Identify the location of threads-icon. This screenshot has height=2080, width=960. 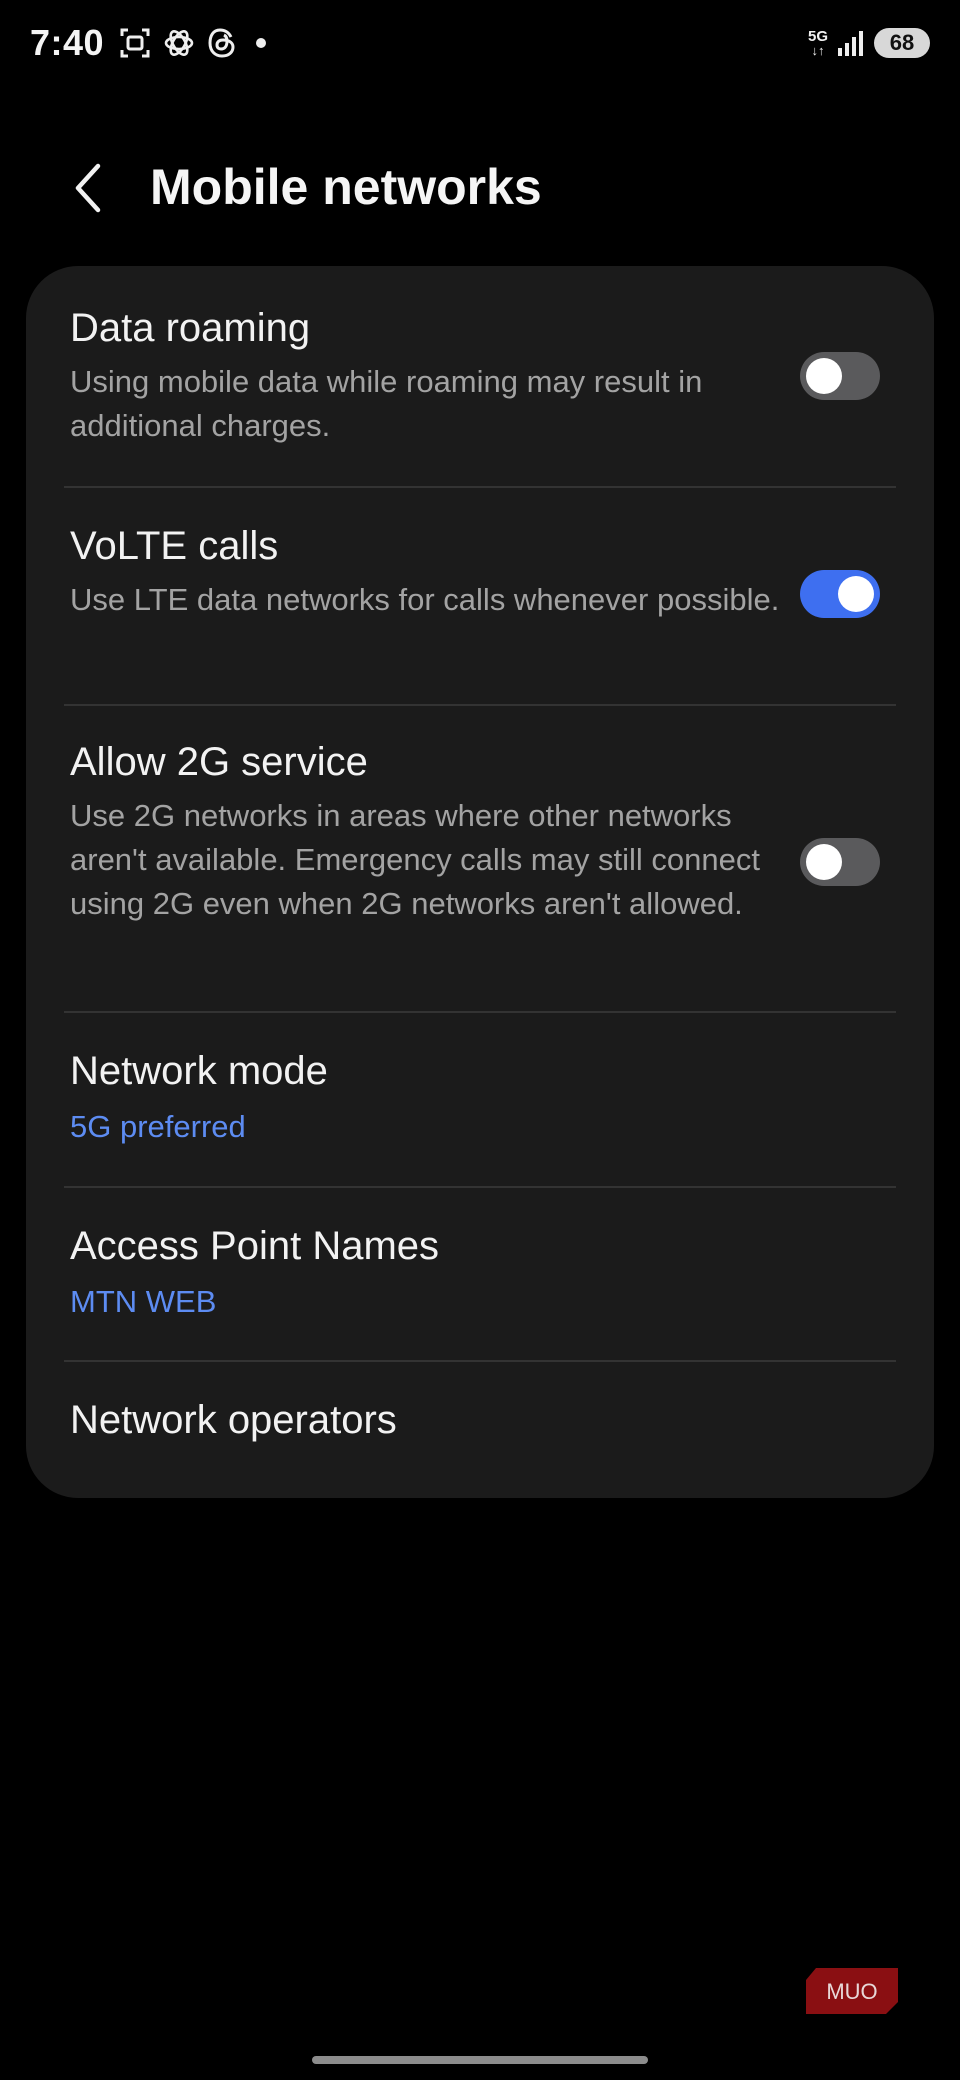
(221, 43).